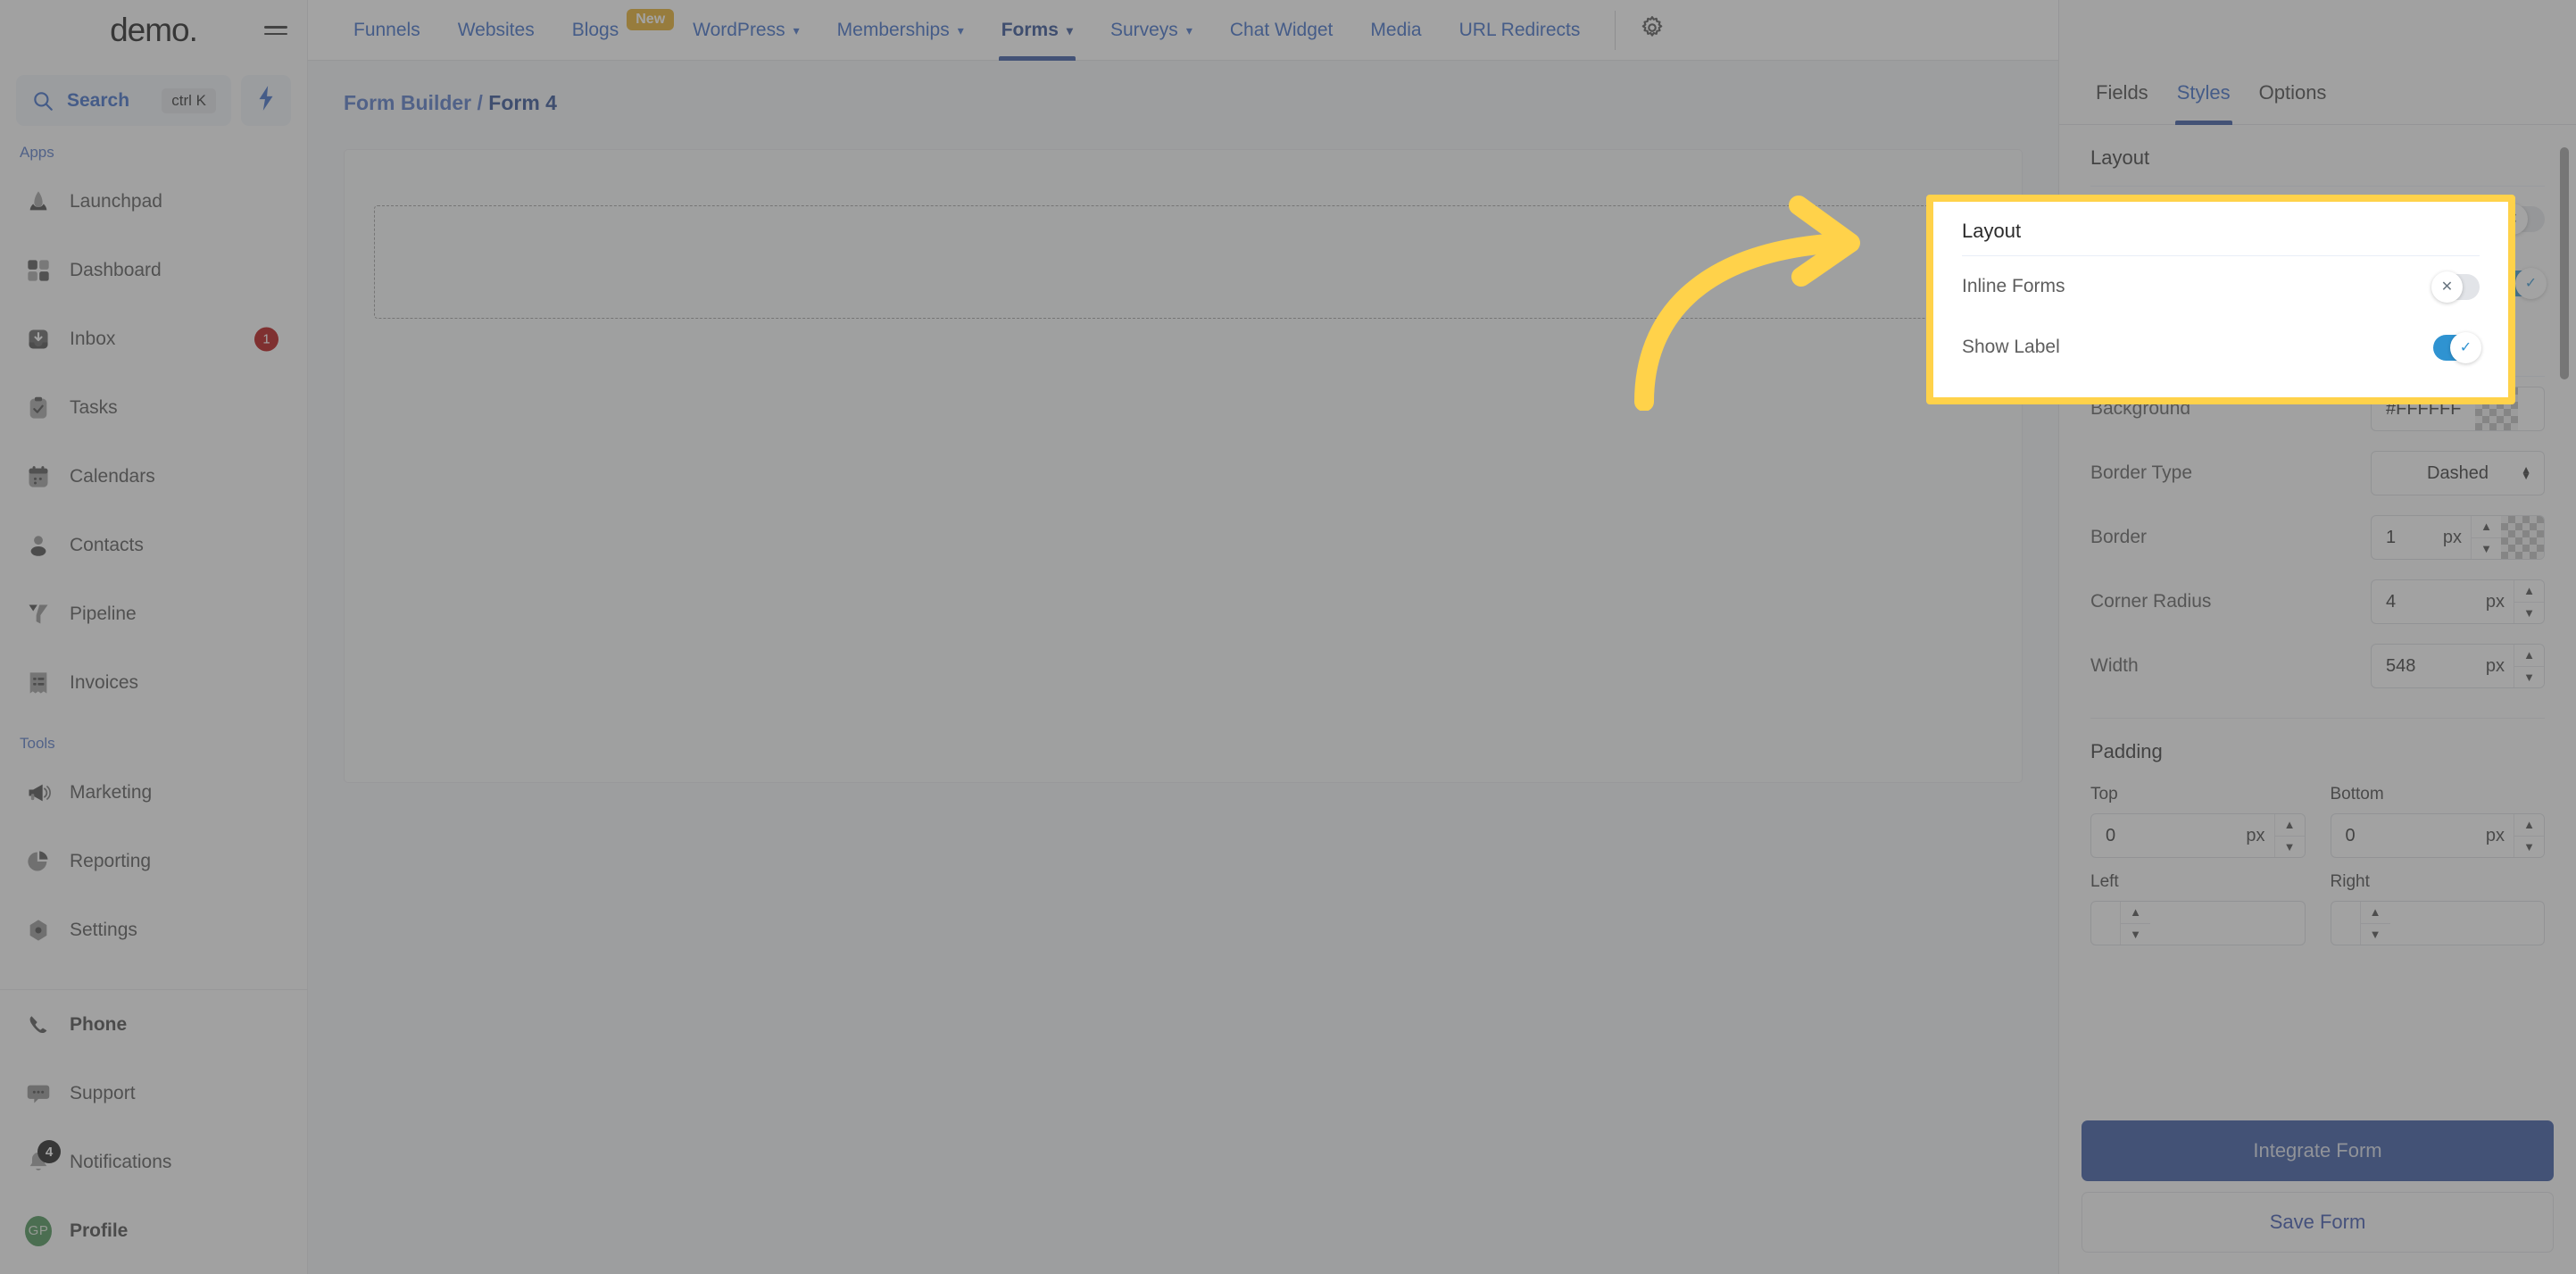 The width and height of the screenshot is (2576, 1274). What do you see at coordinates (2204, 103) in the screenshot?
I see `tab-styles: Styles` at bounding box center [2204, 103].